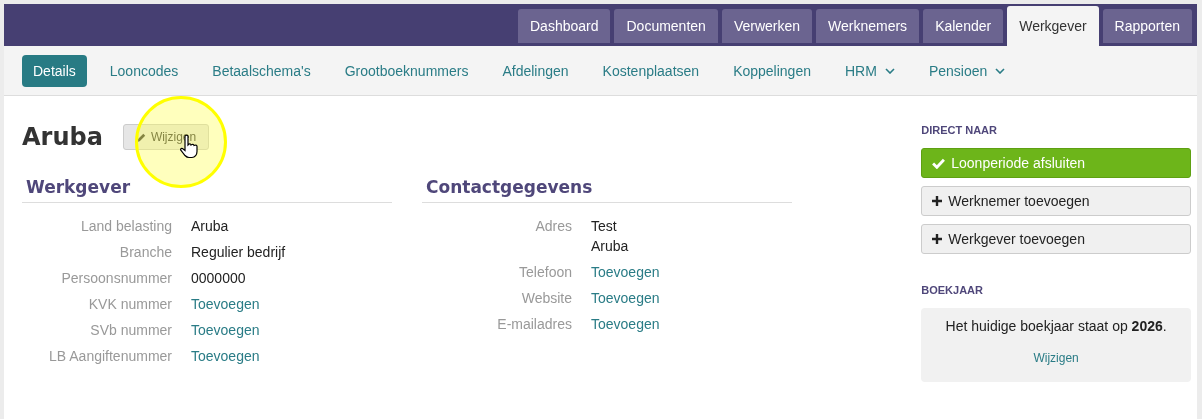 This screenshot has height=419, width=1202. Describe the element at coordinates (1056, 201) in the screenshot. I see `add-button: Werknemer toevoegen` at that location.